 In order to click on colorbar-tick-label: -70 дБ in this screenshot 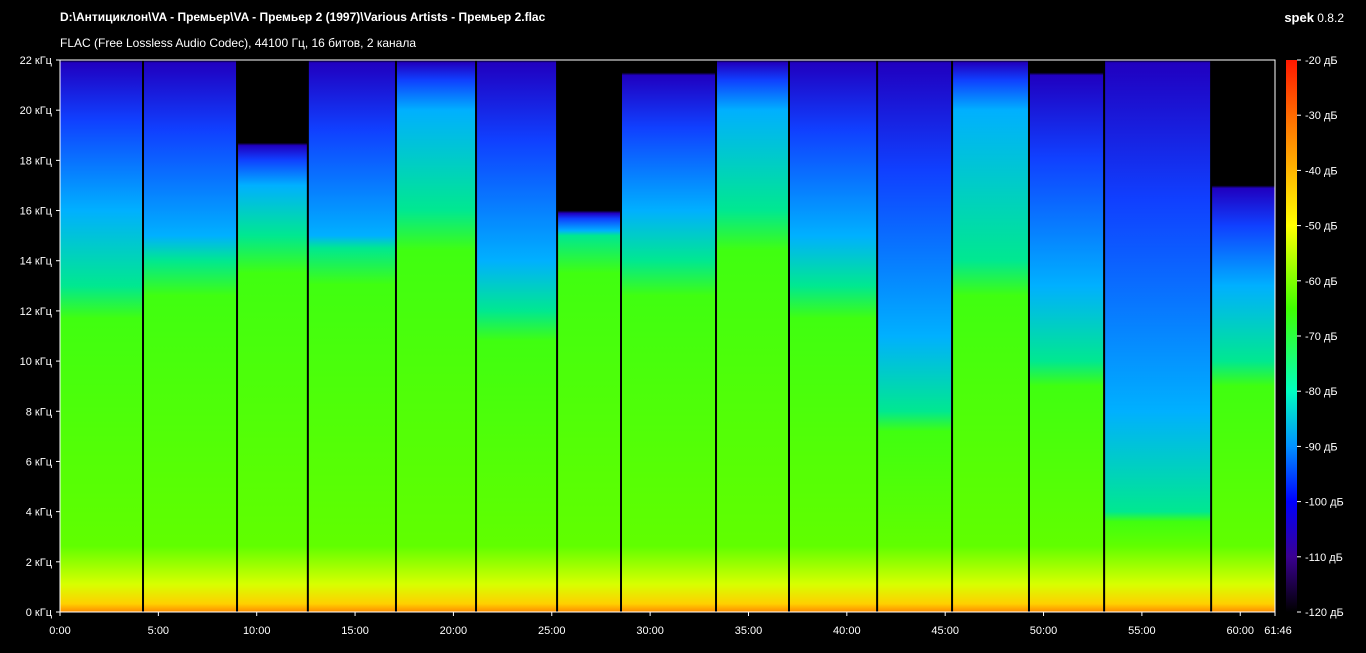, I will do `click(1321, 337)`.